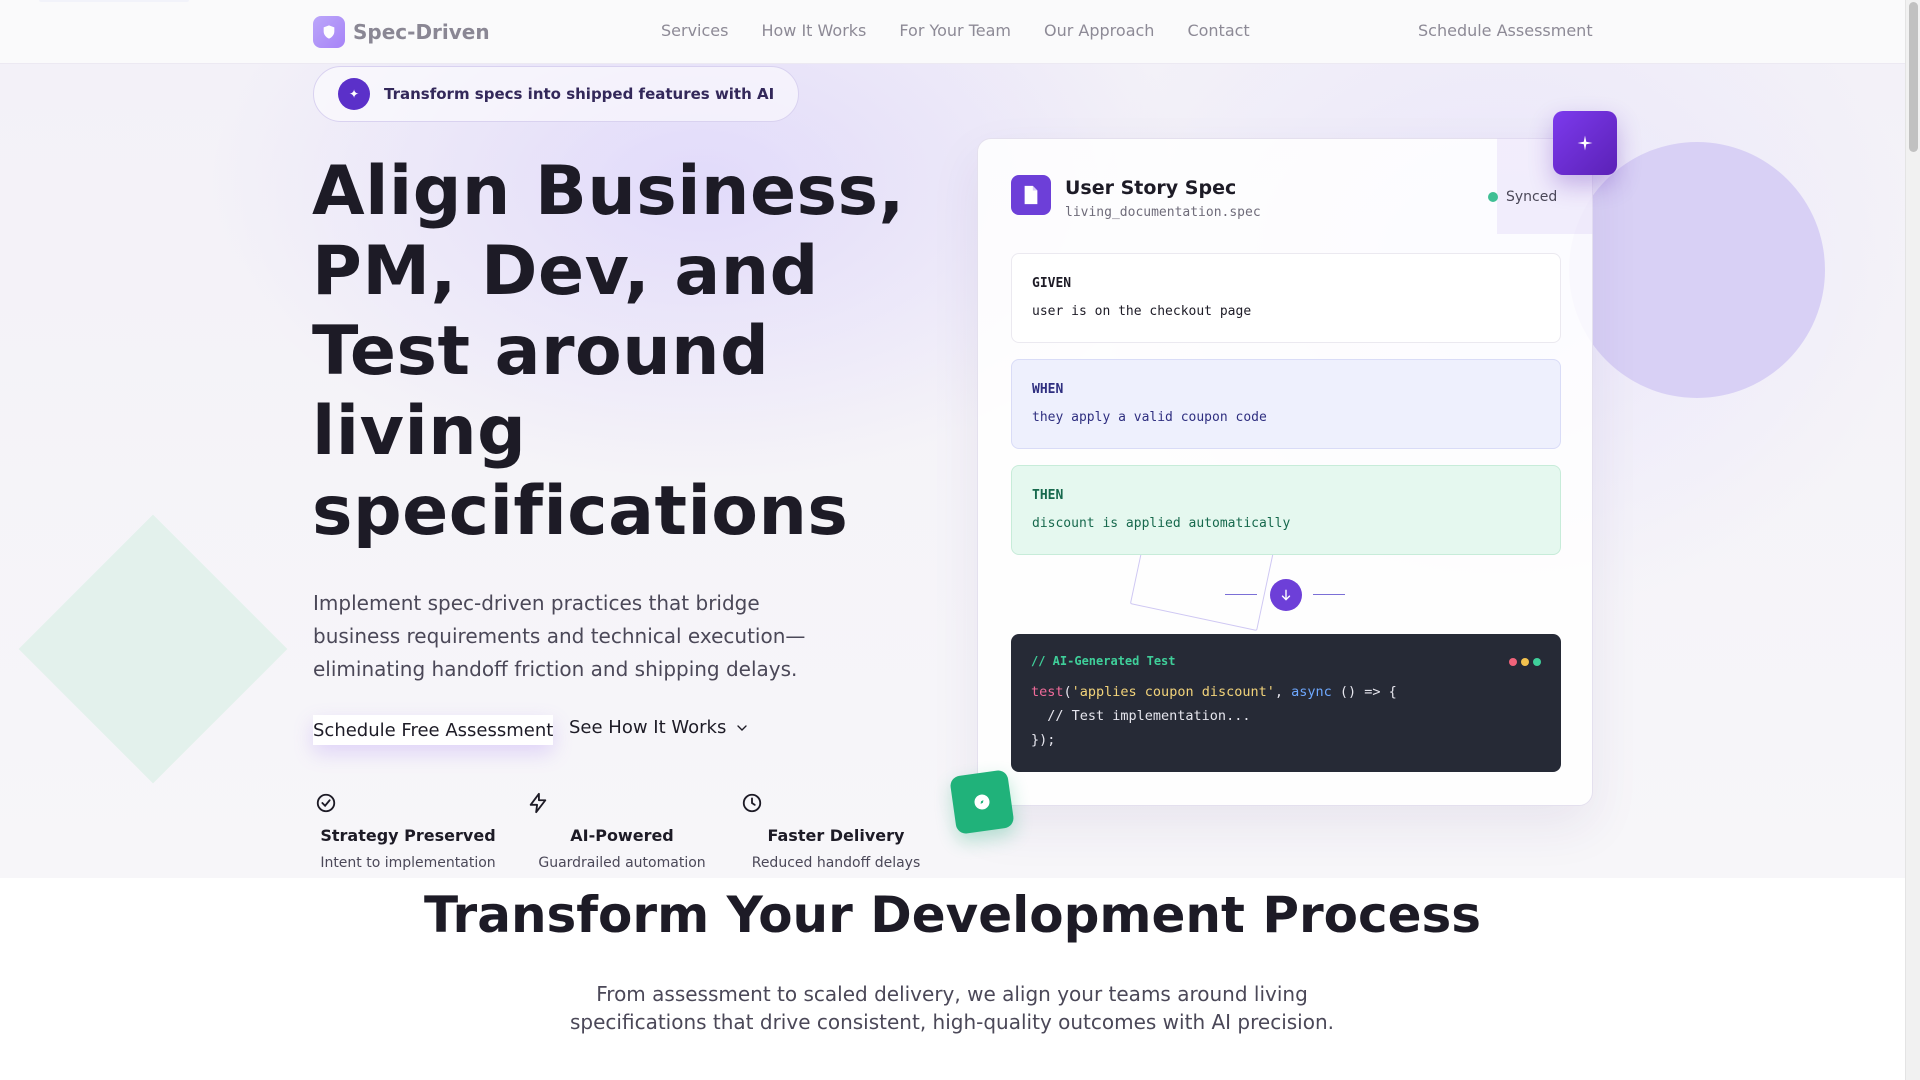 Image resolution: width=1920 pixels, height=1080 pixels. What do you see at coordinates (1912, 540) in the screenshot?
I see `page-scrollbar` at bounding box center [1912, 540].